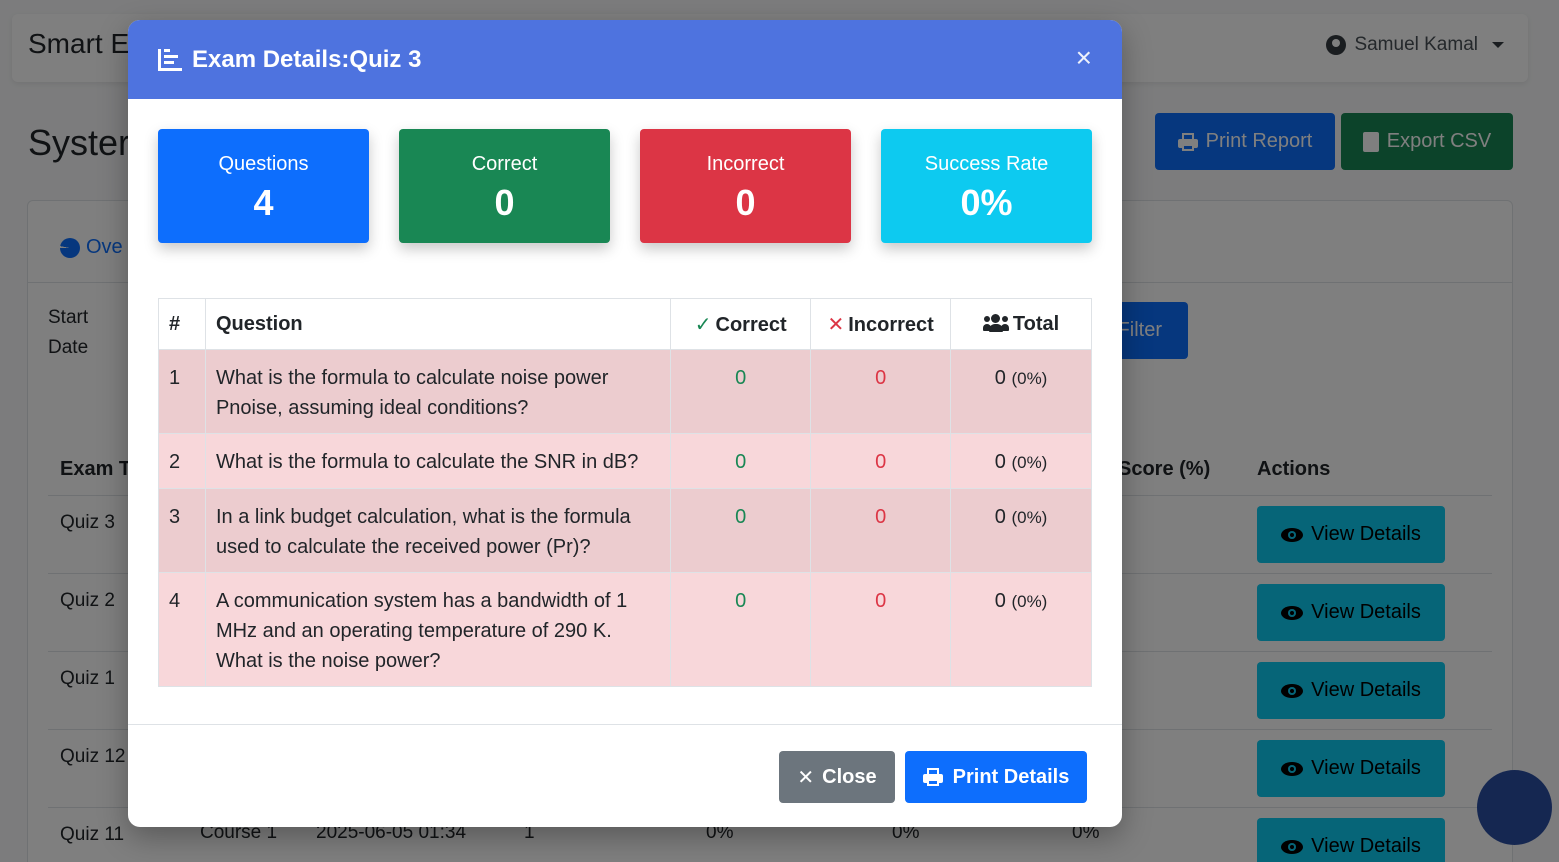 This screenshot has height=862, width=1559. I want to click on times-icon: ✕, so click(836, 324).